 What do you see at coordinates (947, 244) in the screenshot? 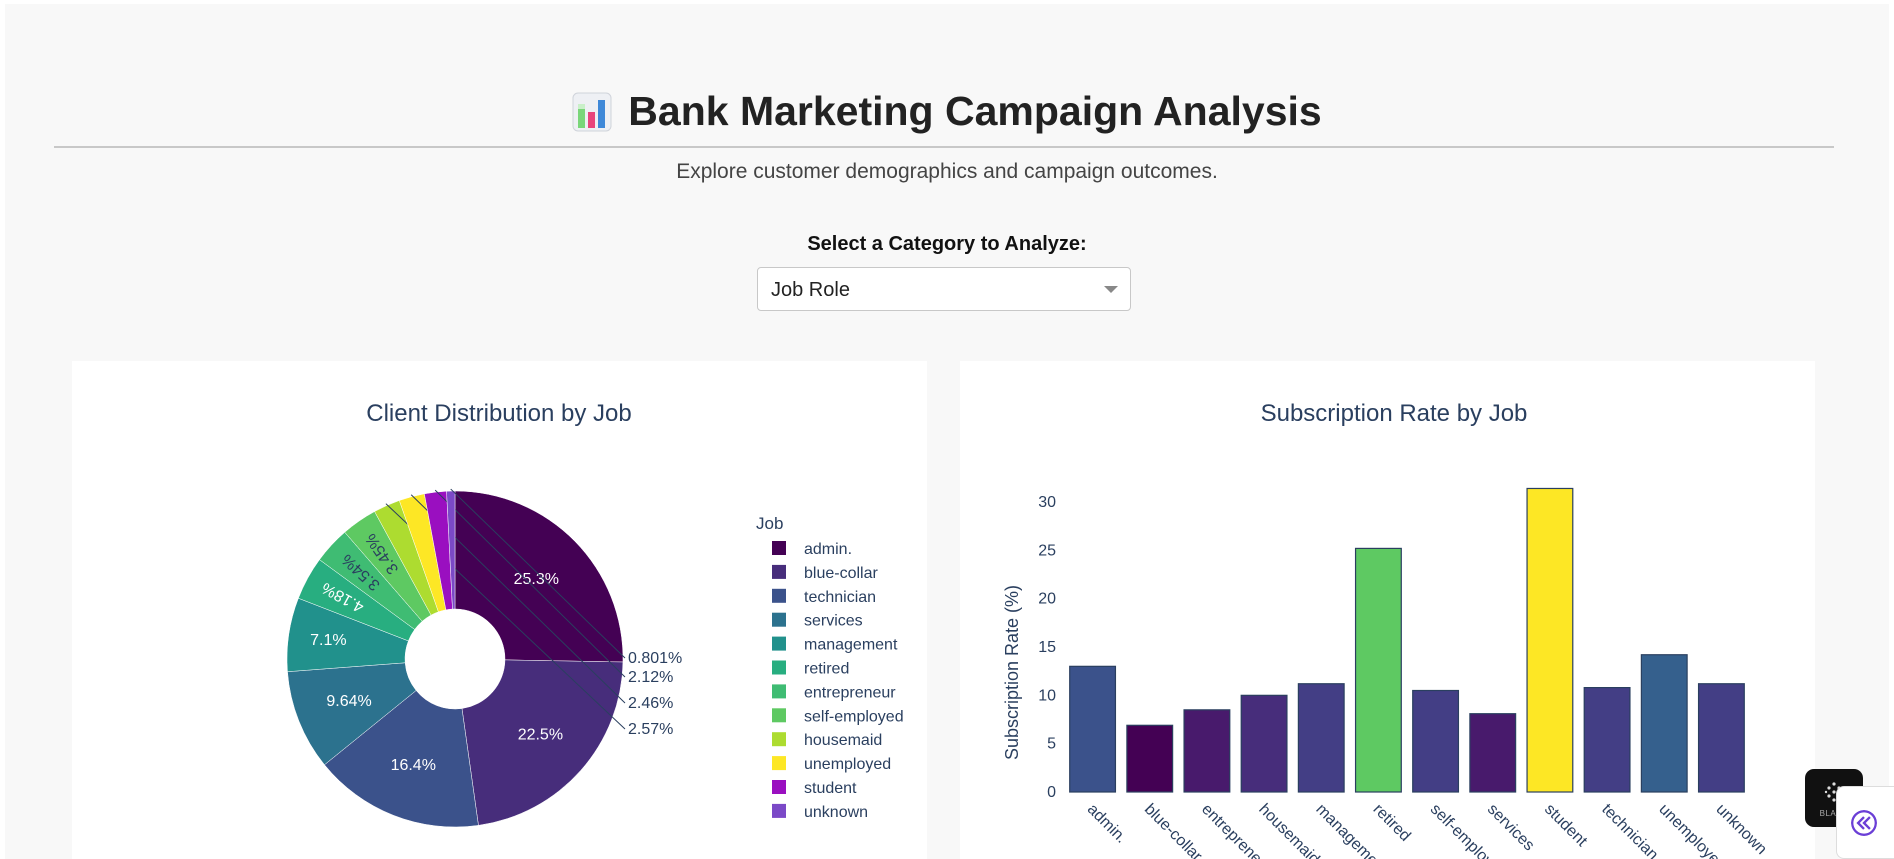
I see `category-select-label: Select a Category to Analyze:` at bounding box center [947, 244].